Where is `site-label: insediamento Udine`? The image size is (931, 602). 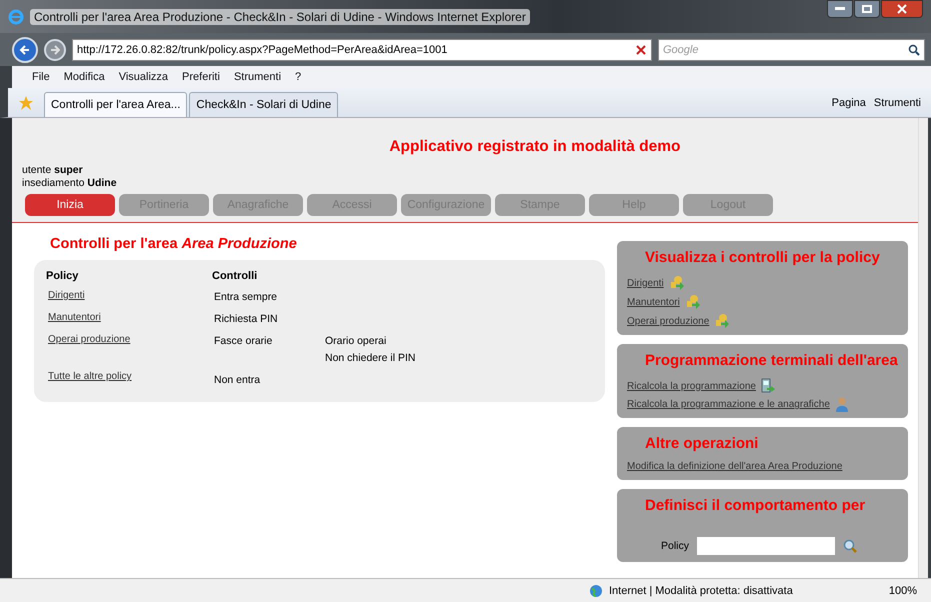 site-label: insediamento Udine is located at coordinates (70, 183).